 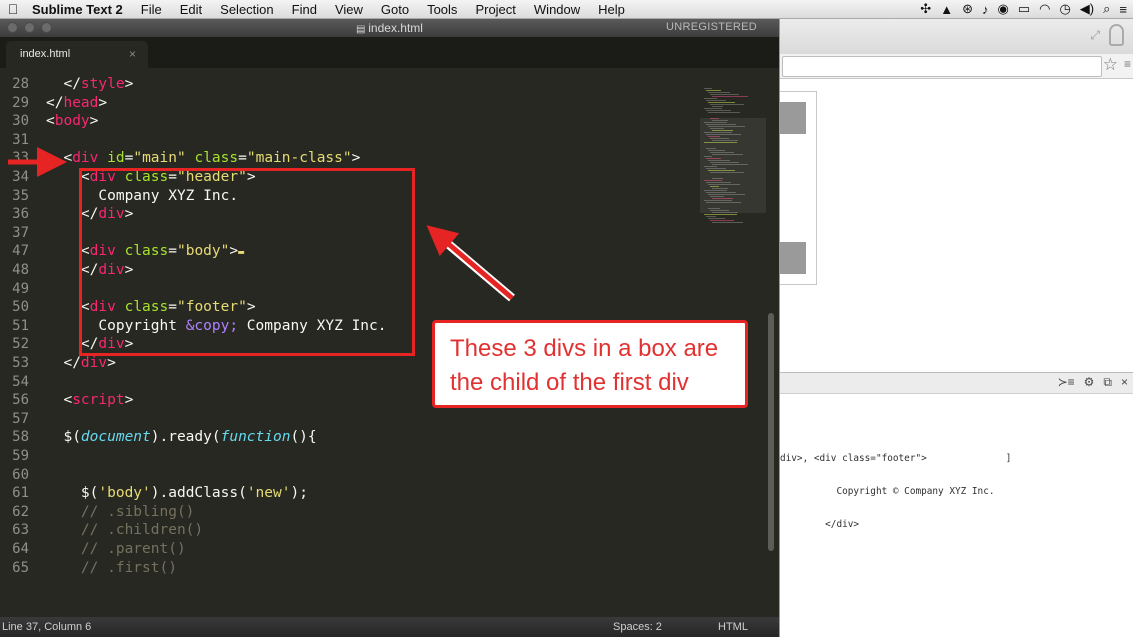 I want to click on line-number: 54, so click(x=20, y=381).